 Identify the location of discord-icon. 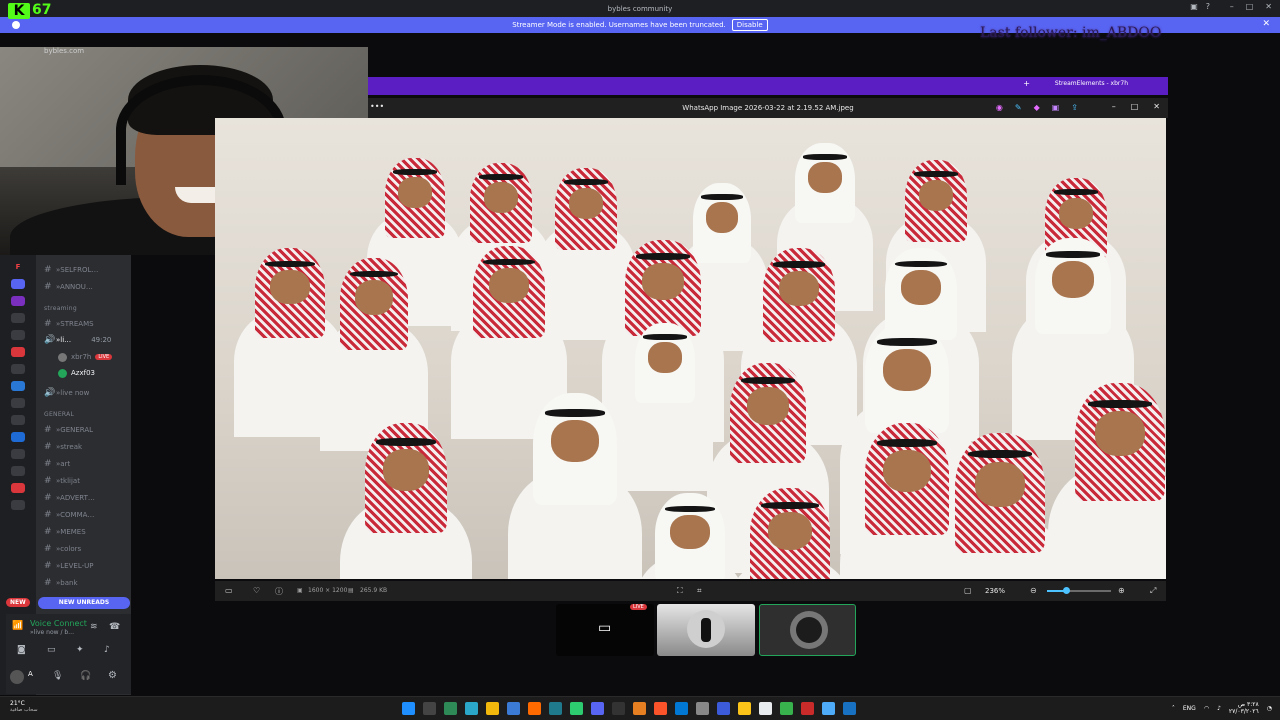
(597, 708).